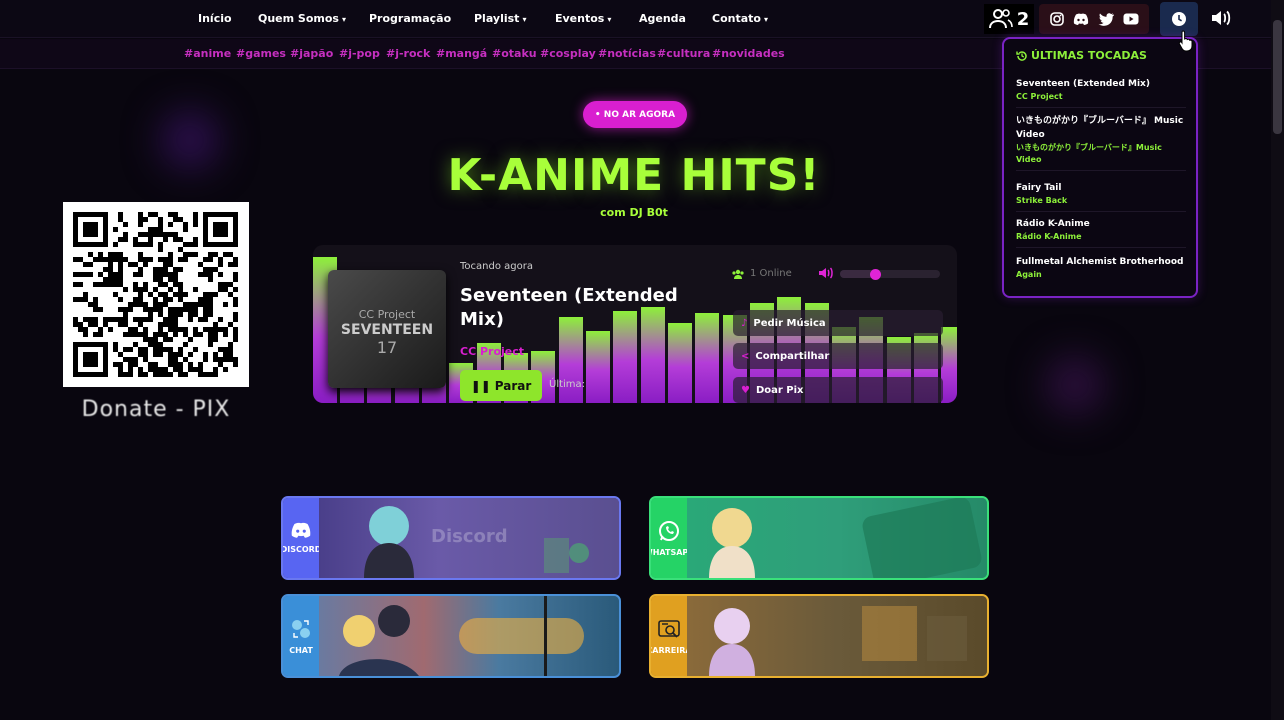 The height and width of the screenshot is (720, 1284). Describe the element at coordinates (301, 650) in the screenshot. I see `card-label: CHAT` at that location.